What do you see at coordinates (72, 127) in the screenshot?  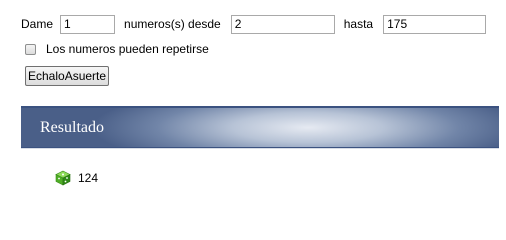 I see `result-title: Resultado` at bounding box center [72, 127].